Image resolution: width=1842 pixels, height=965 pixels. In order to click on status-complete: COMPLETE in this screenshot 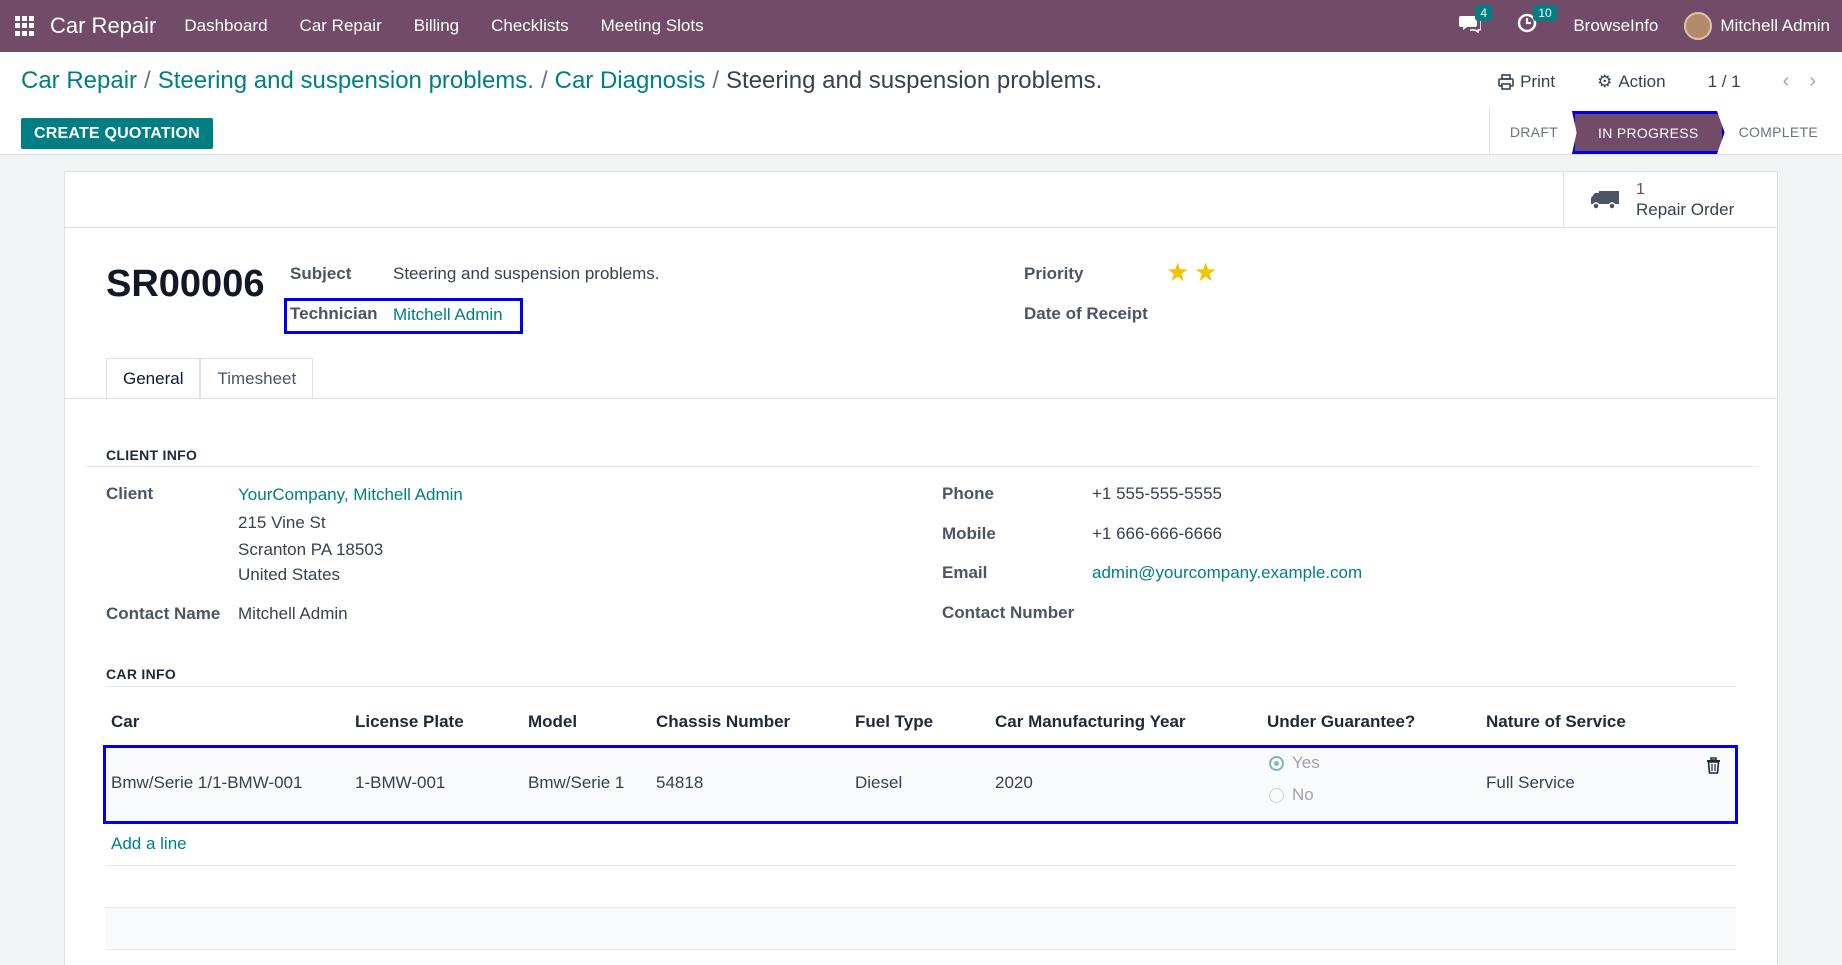, I will do `click(1783, 131)`.